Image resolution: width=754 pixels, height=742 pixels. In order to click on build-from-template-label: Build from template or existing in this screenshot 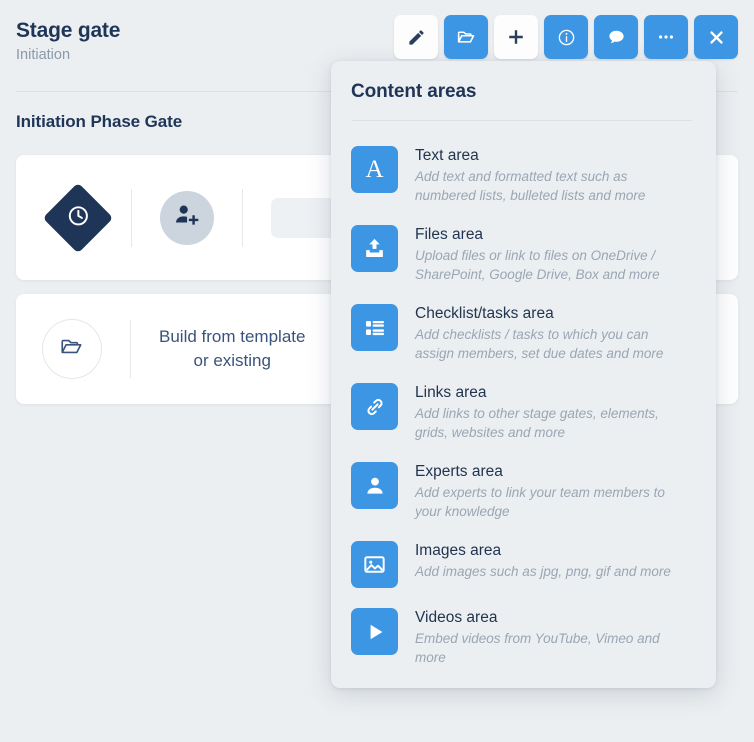, I will do `click(232, 349)`.